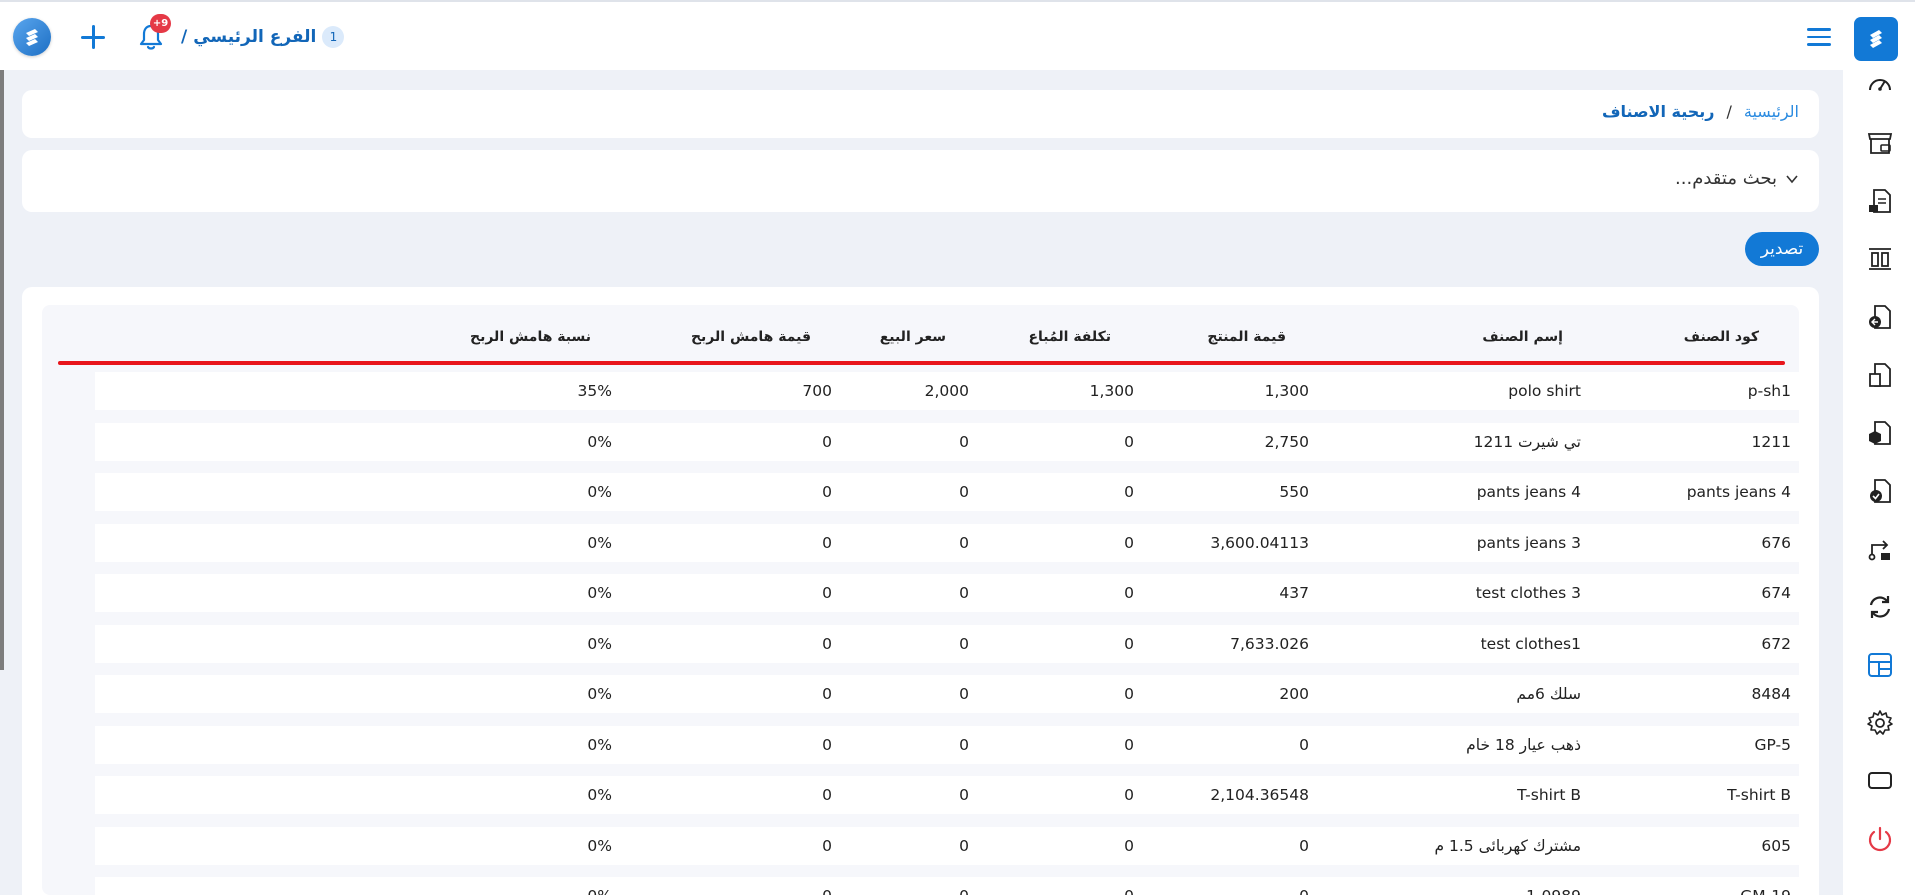  What do you see at coordinates (1880, 839) in the screenshot?
I see `power-icon` at bounding box center [1880, 839].